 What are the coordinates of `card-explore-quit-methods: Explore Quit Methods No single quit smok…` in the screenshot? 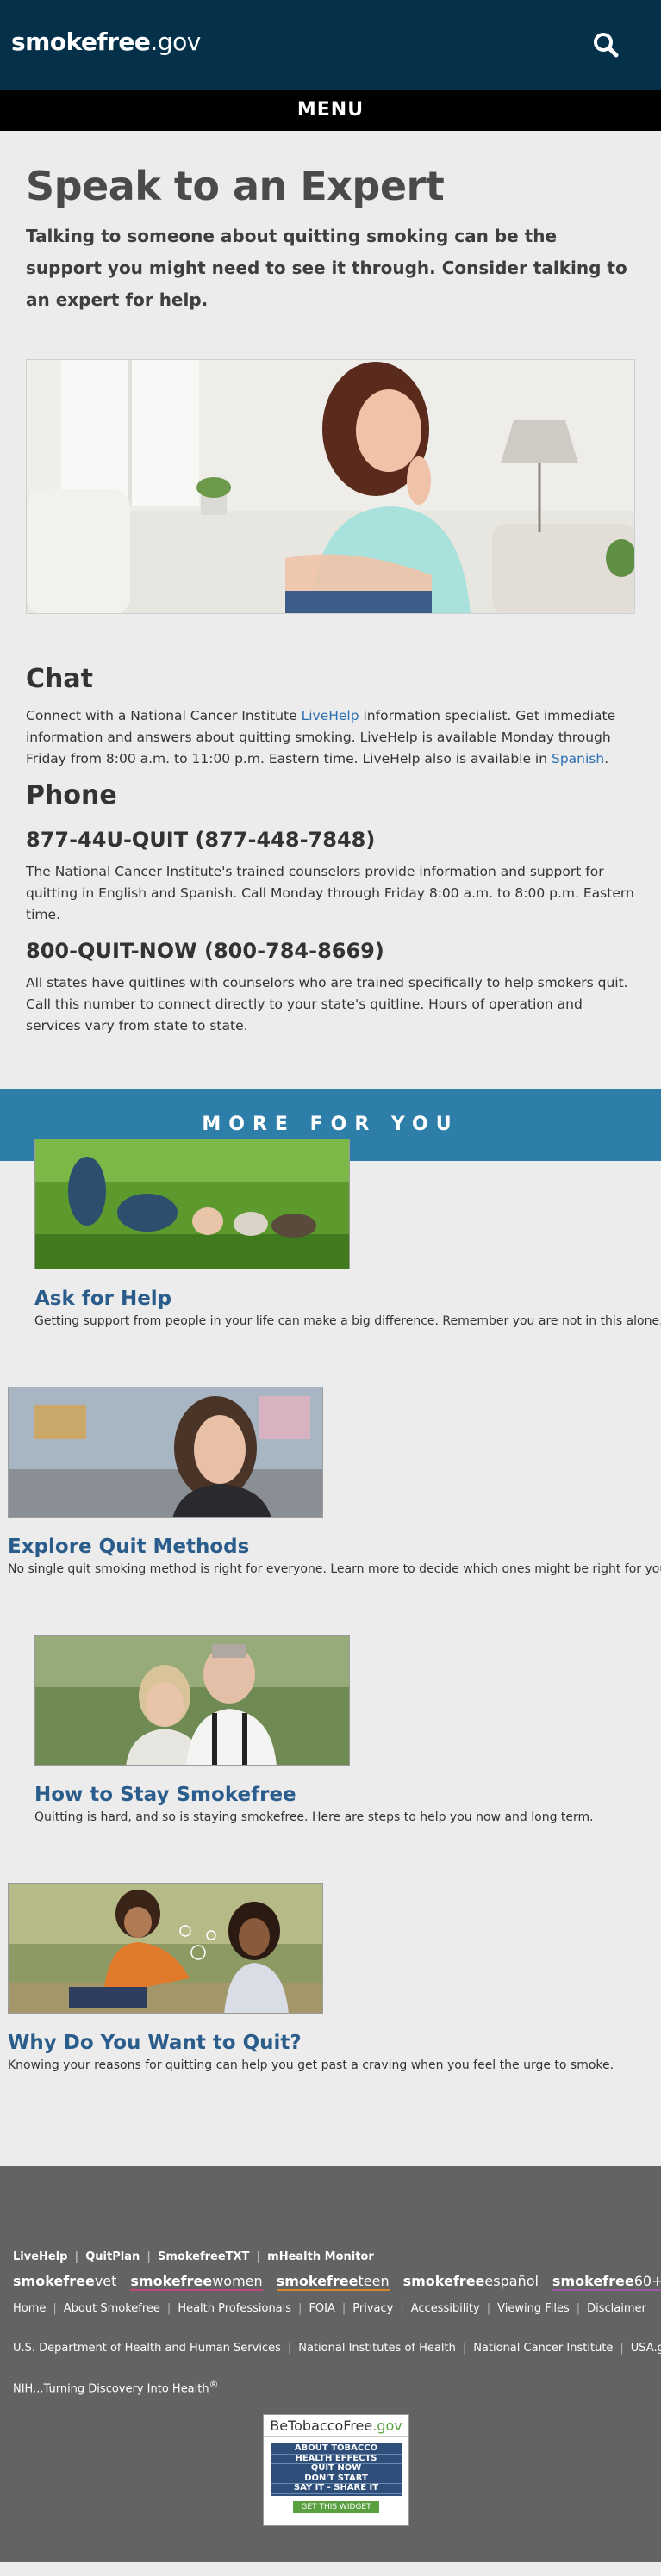 It's located at (334, 1482).